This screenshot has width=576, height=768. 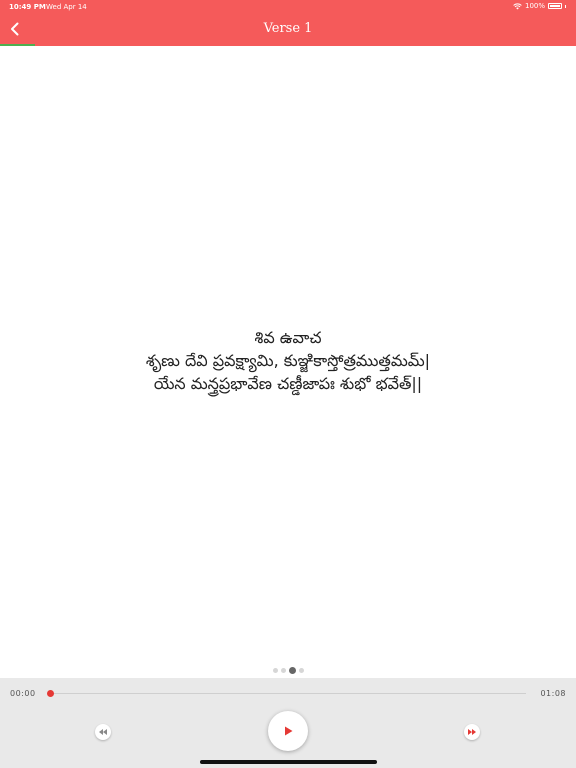 What do you see at coordinates (286, 693) in the screenshot?
I see `seek-slider` at bounding box center [286, 693].